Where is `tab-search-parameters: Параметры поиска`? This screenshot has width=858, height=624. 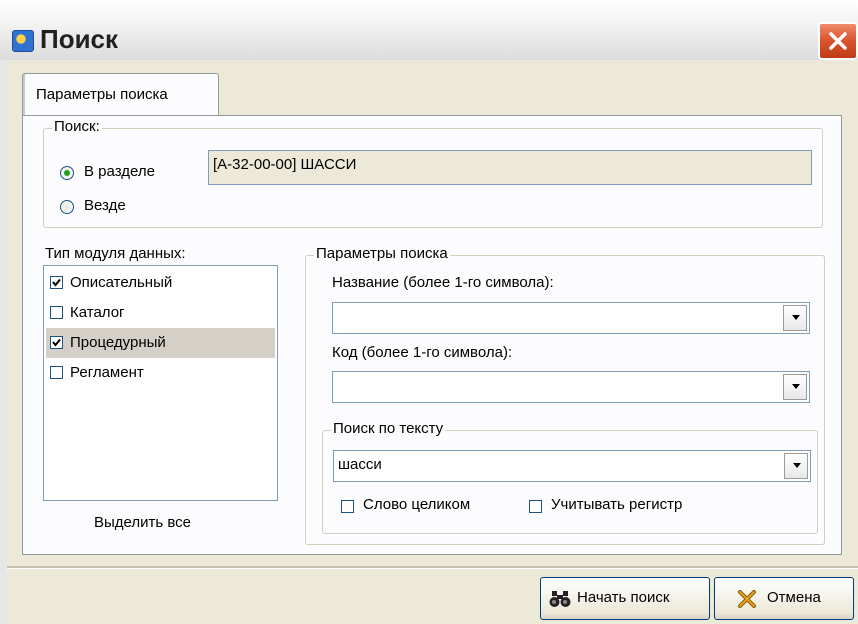
tab-search-parameters: Параметры поиска is located at coordinates (120, 94).